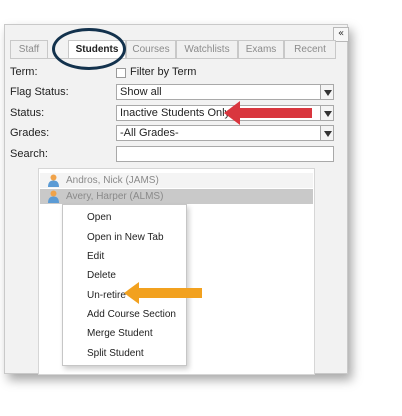 Image resolution: width=402 pixels, height=416 pixels. I want to click on flag-status-select: Show all, so click(225, 92).